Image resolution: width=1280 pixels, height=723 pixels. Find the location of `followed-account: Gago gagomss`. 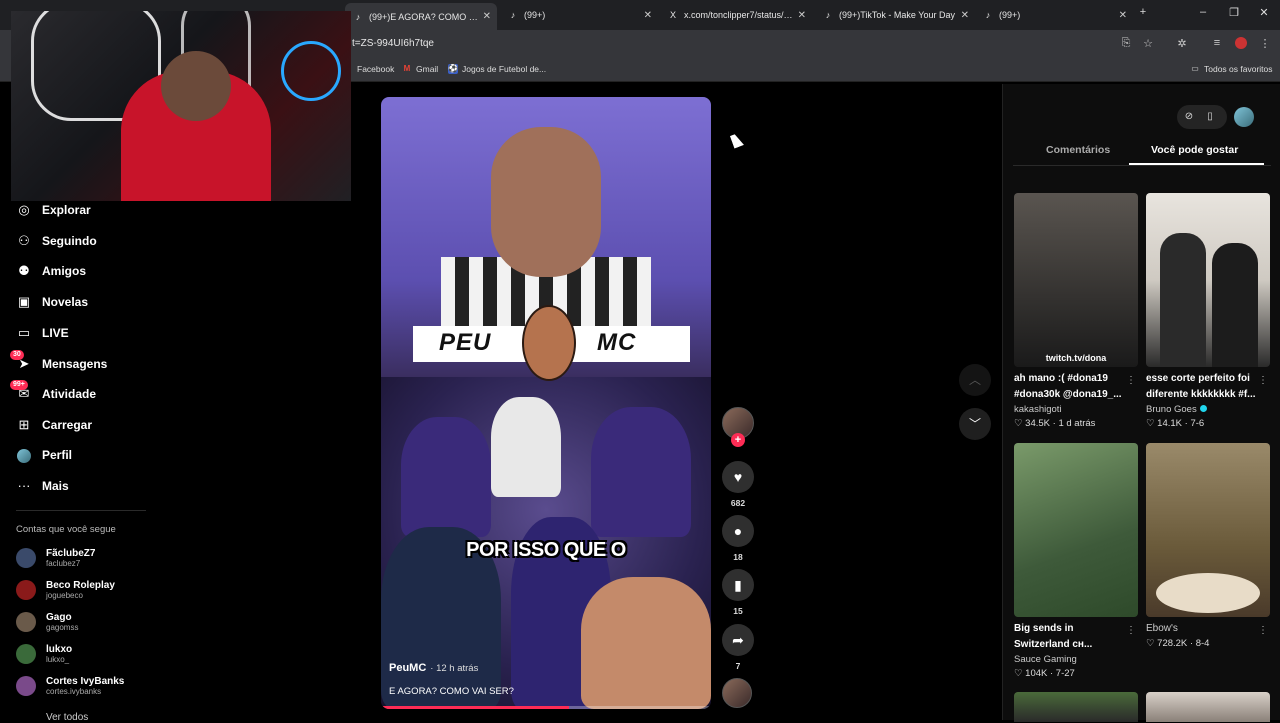

followed-account: Gago gagomss is located at coordinates (47, 622).